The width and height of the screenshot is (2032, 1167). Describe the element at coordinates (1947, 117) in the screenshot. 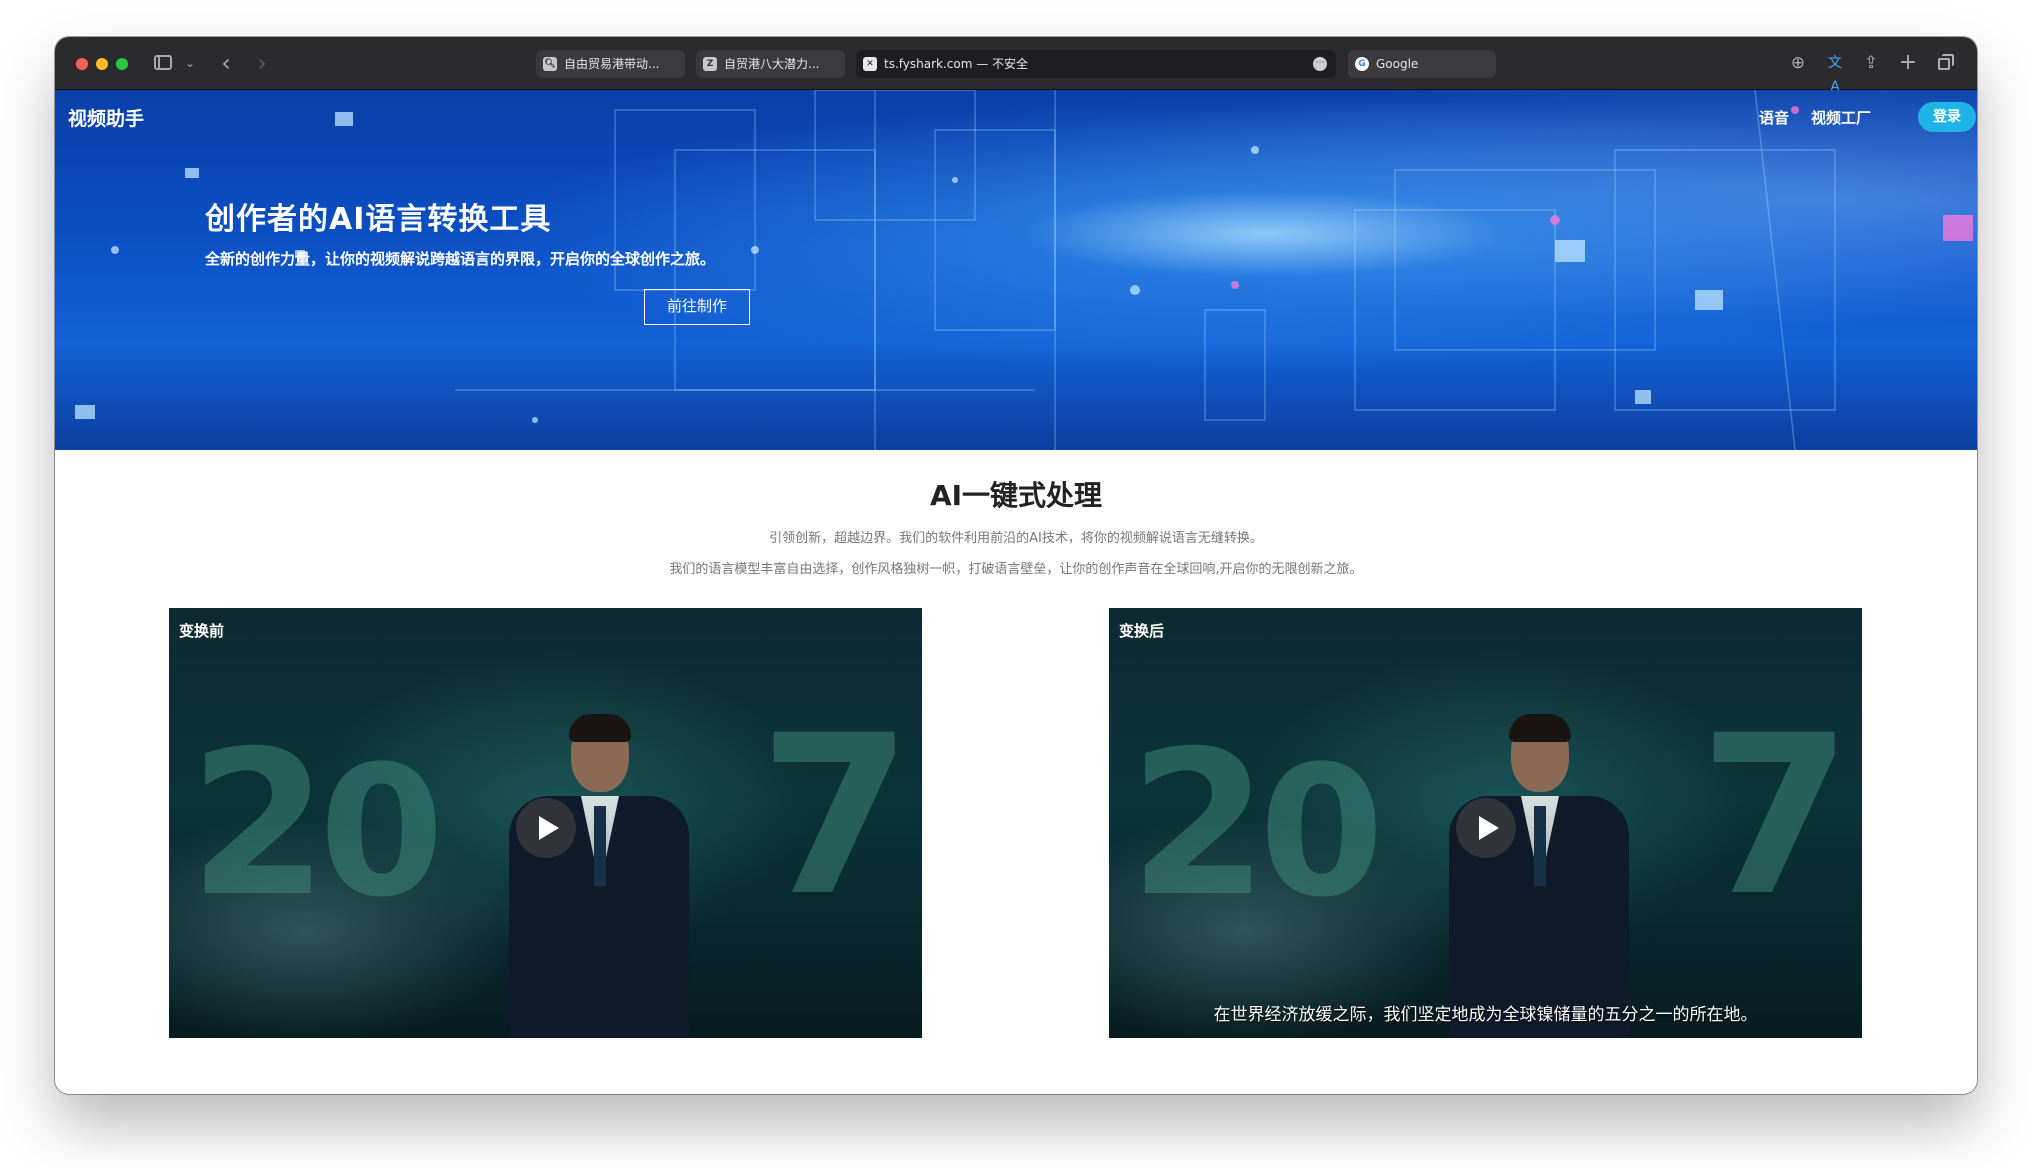

I see `login-button: 登录` at that location.